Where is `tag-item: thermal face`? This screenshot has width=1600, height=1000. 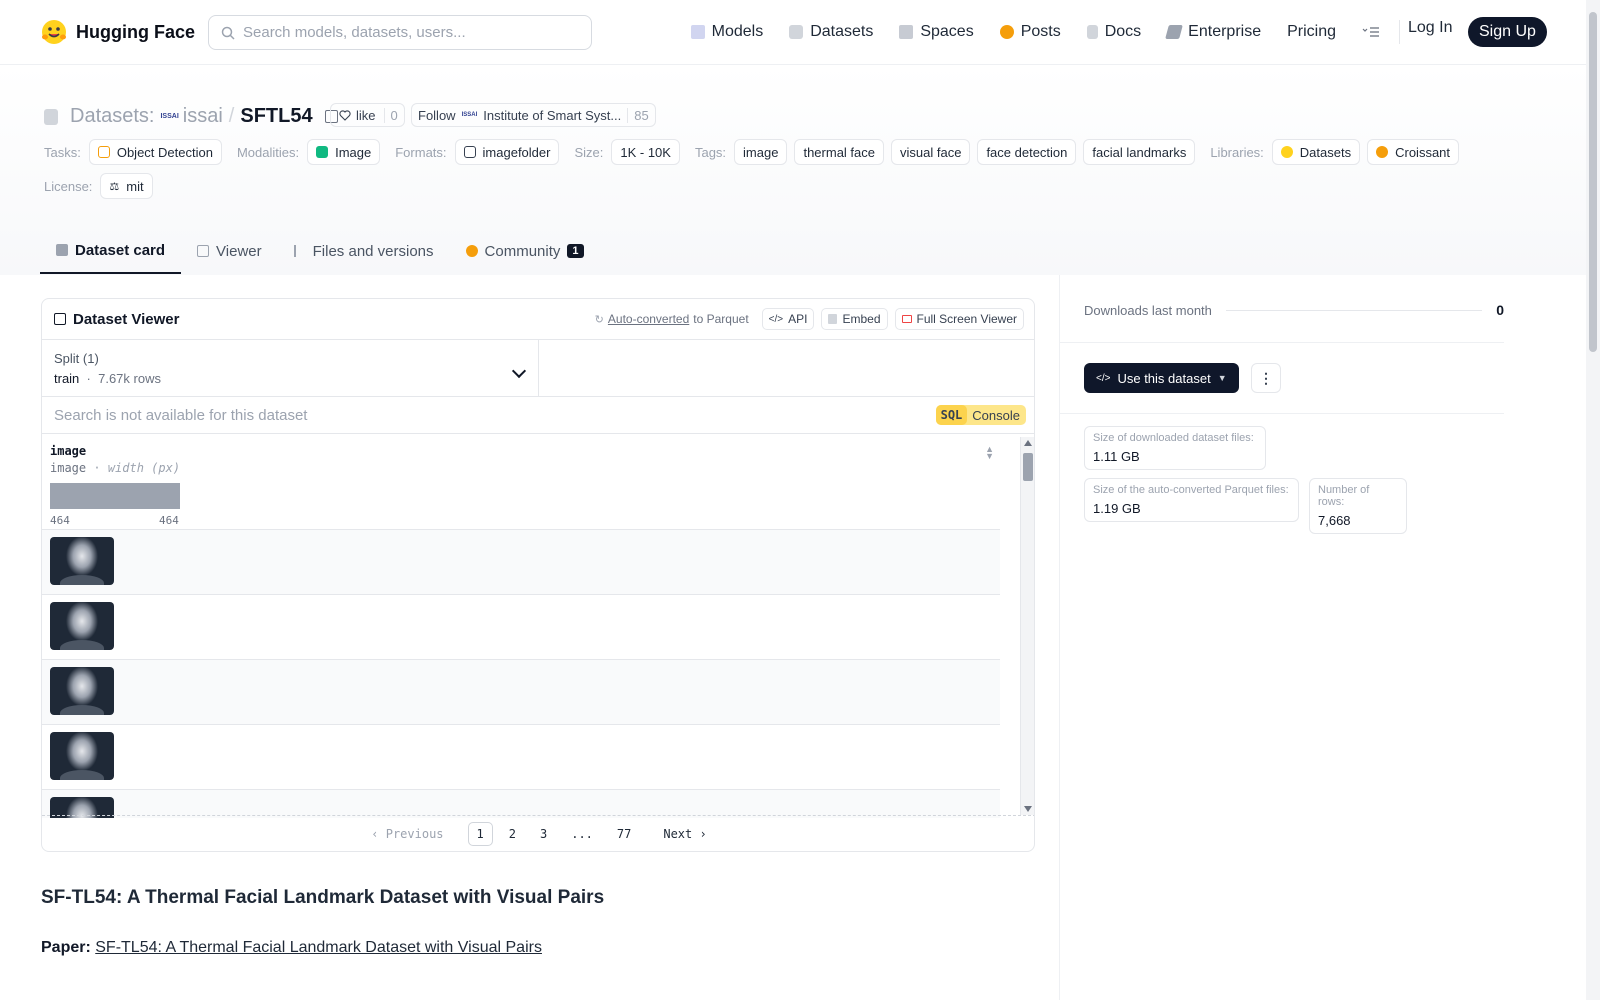
tag-item: thermal face is located at coordinates (839, 152).